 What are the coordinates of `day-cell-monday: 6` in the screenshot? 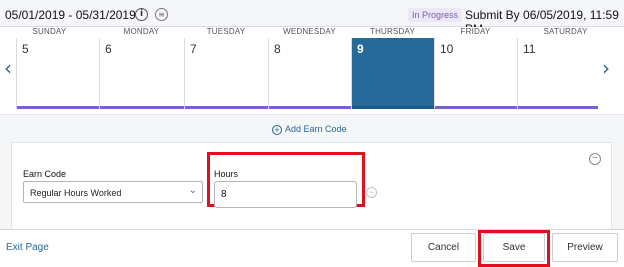 It's located at (141, 73).